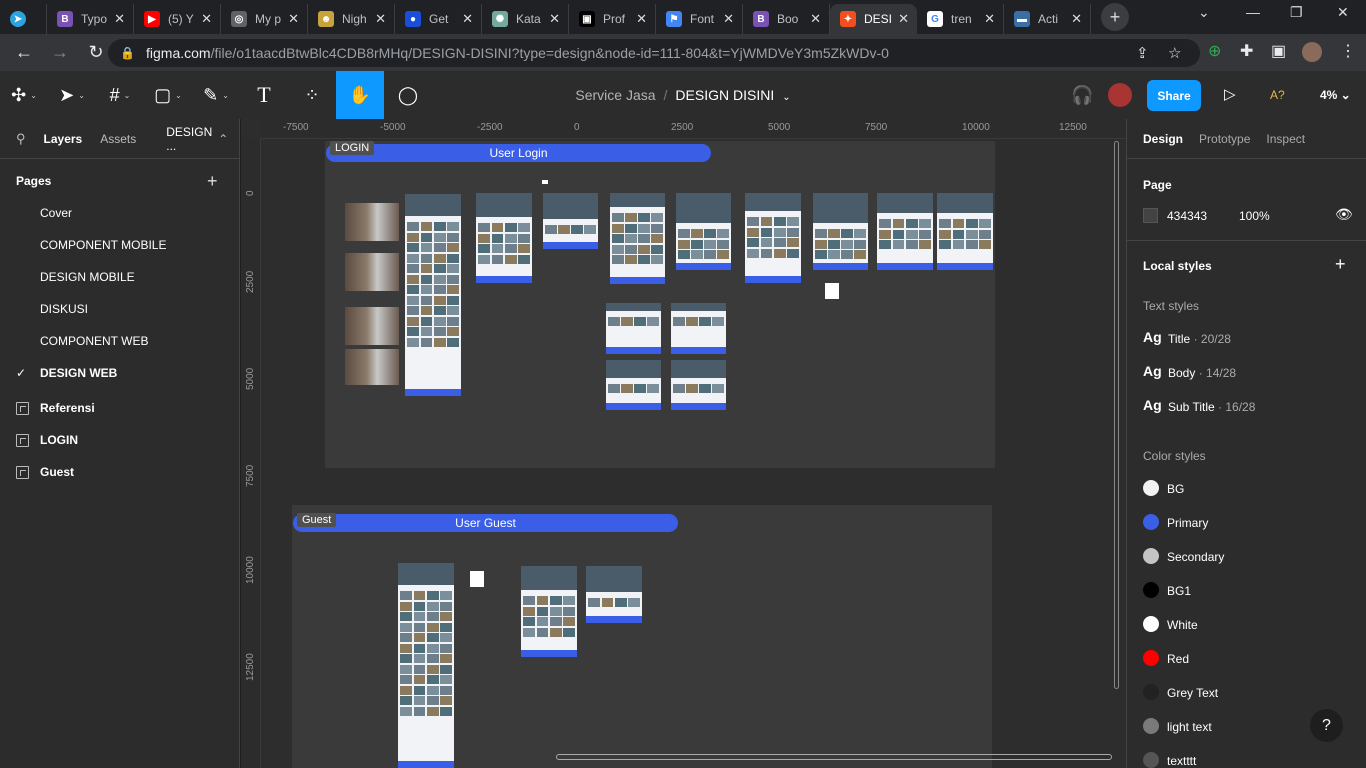 The height and width of the screenshot is (768, 1366). Describe the element at coordinates (615, 95) in the screenshot. I see `project-name: Service Jasa` at that location.